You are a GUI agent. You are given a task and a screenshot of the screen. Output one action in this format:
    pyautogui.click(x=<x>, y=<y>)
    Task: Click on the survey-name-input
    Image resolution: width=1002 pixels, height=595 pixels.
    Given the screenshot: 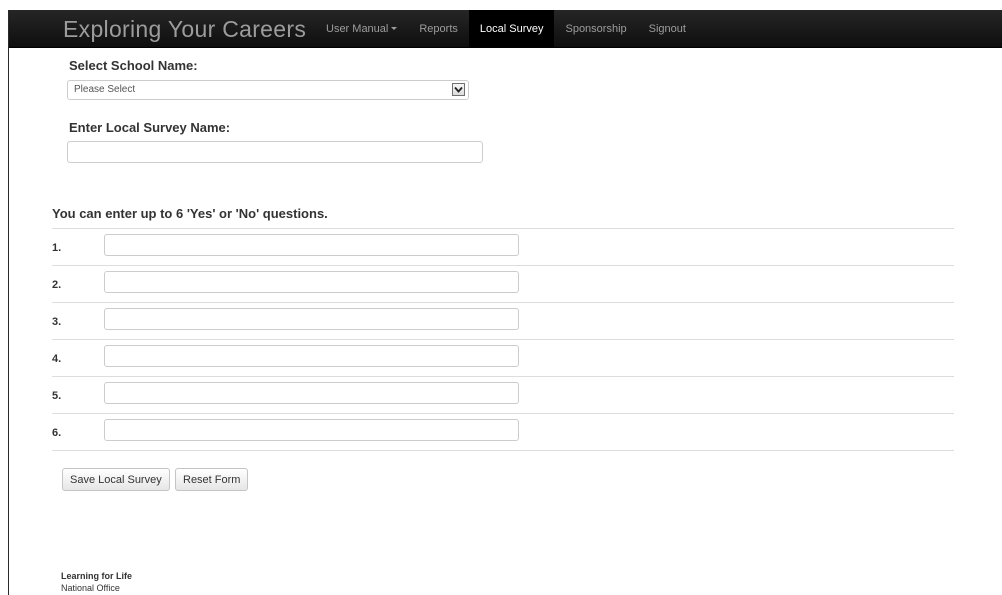 What is the action you would take?
    pyautogui.click(x=275, y=152)
    